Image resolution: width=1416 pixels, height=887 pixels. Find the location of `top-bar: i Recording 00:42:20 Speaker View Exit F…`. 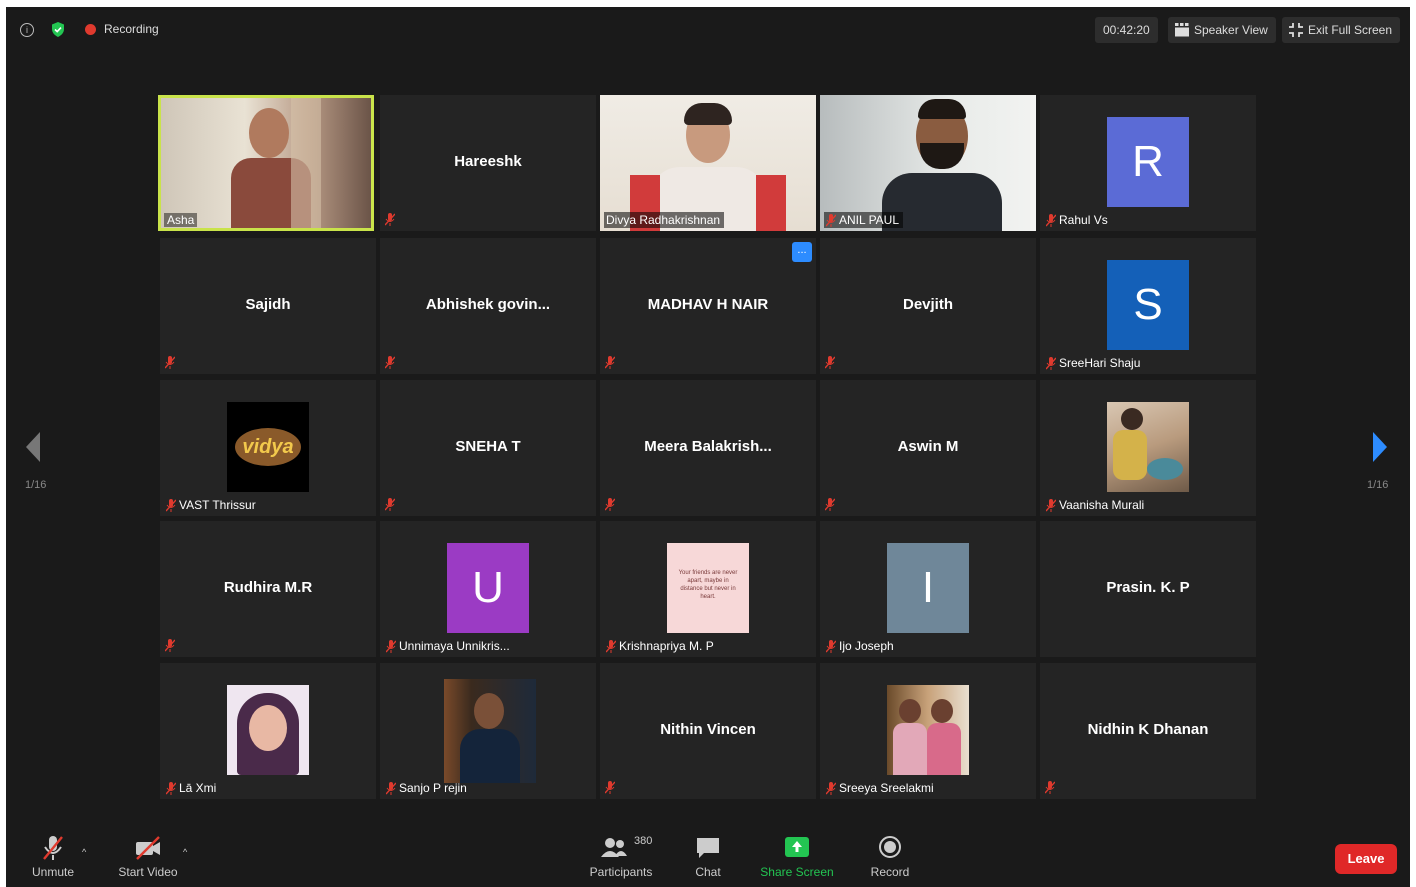

top-bar: i Recording 00:42:20 Speaker View Exit F… is located at coordinates (708, 30).